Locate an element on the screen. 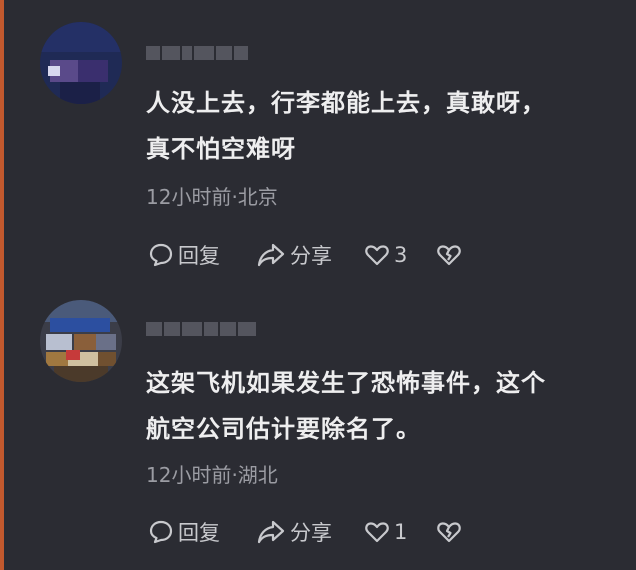 This screenshot has height=570, width=636. left-edge-strip is located at coordinates (2, 285).